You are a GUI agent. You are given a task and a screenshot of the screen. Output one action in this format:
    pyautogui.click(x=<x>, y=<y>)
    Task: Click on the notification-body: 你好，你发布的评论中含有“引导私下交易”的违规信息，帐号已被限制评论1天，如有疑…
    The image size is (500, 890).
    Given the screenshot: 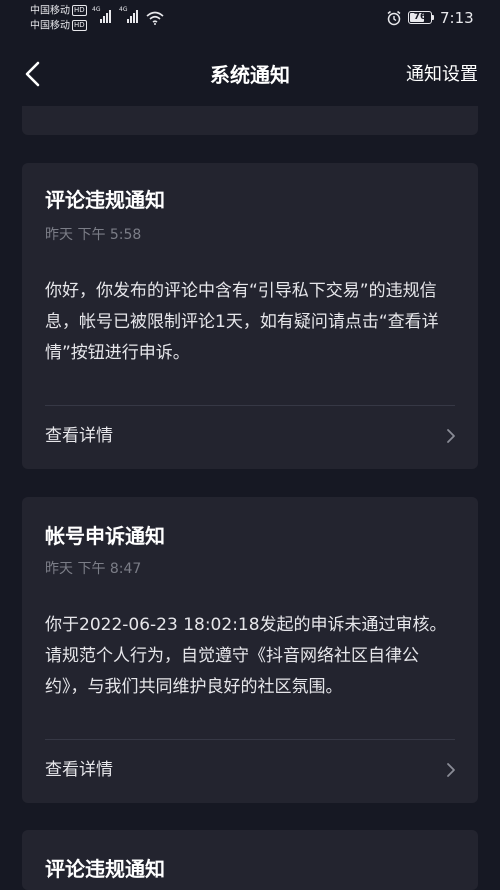 What is the action you would take?
    pyautogui.click(x=242, y=322)
    